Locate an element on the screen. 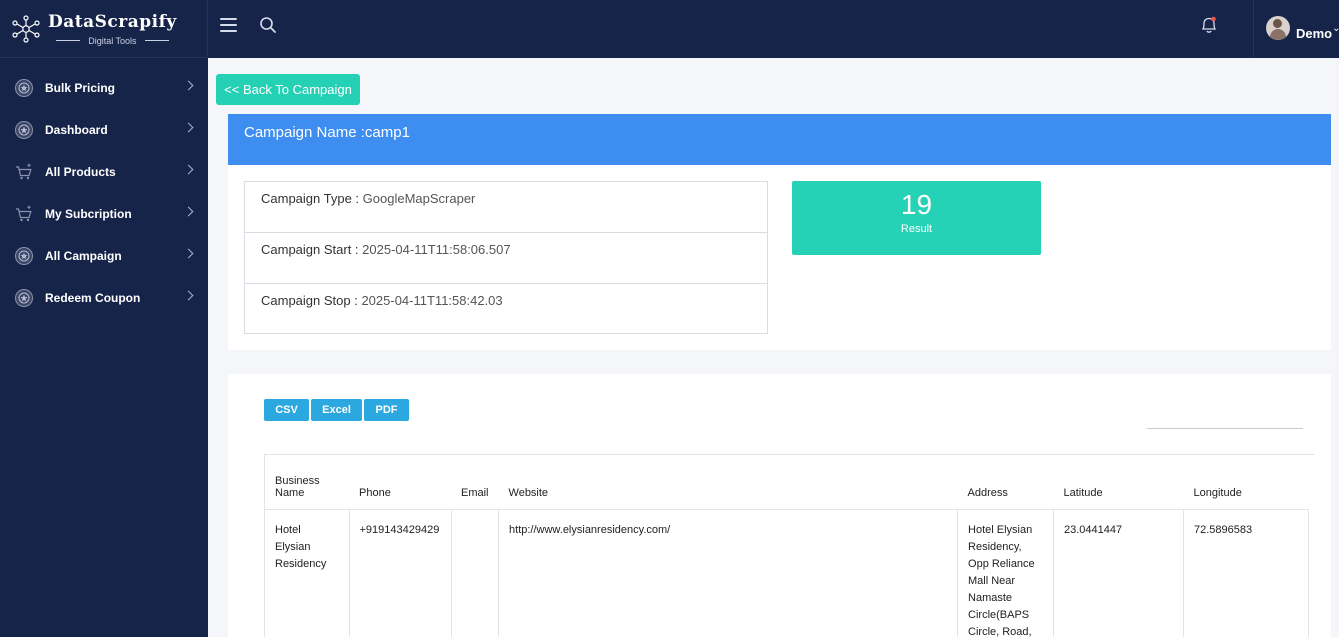 Image resolution: width=1339 pixels, height=637 pixels. sidebar-item-label: Bulk Pricing is located at coordinates (80, 88).